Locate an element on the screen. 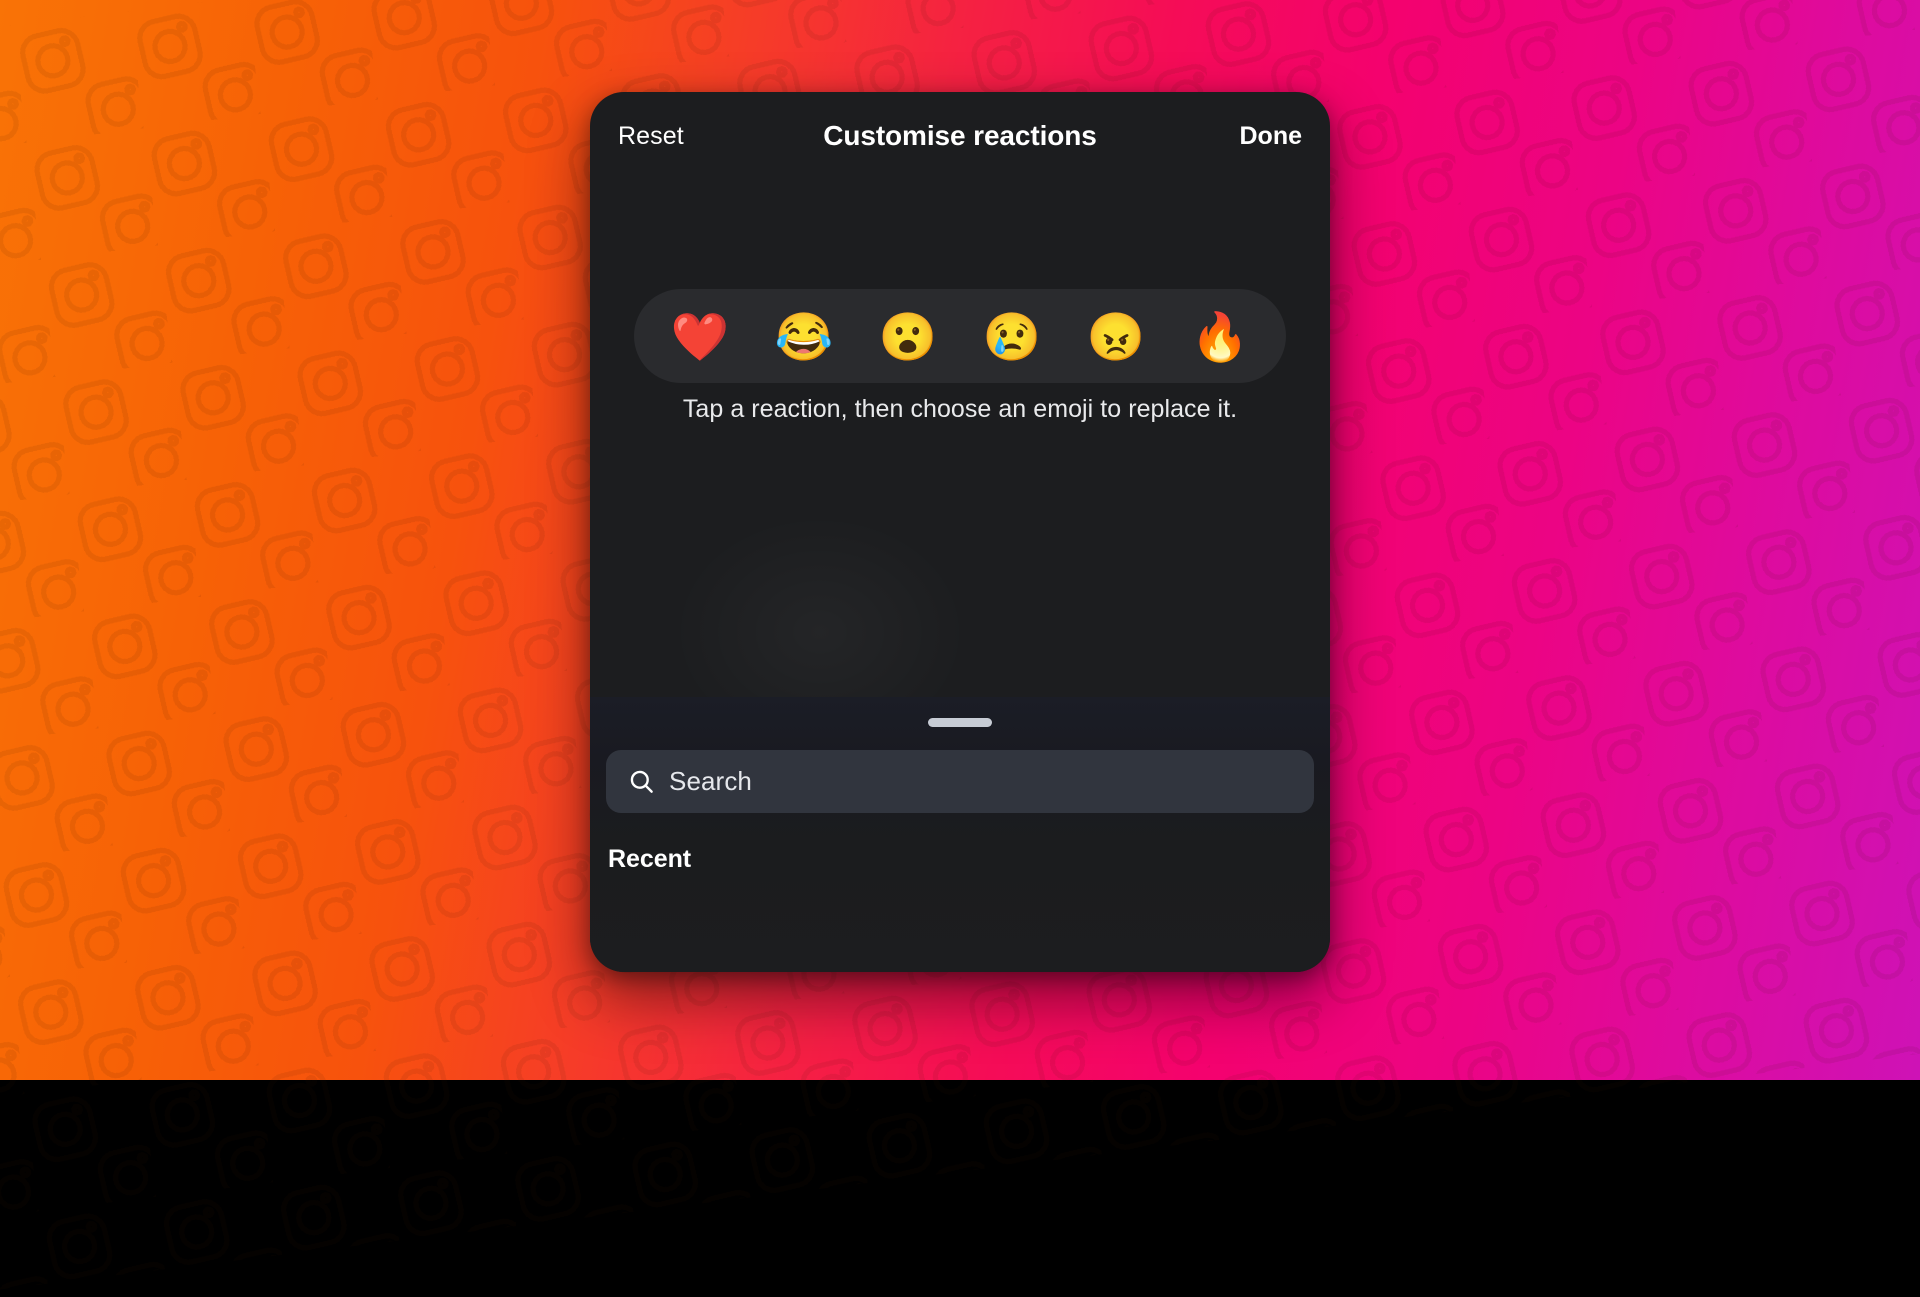  done-button: Done is located at coordinates (1271, 136).